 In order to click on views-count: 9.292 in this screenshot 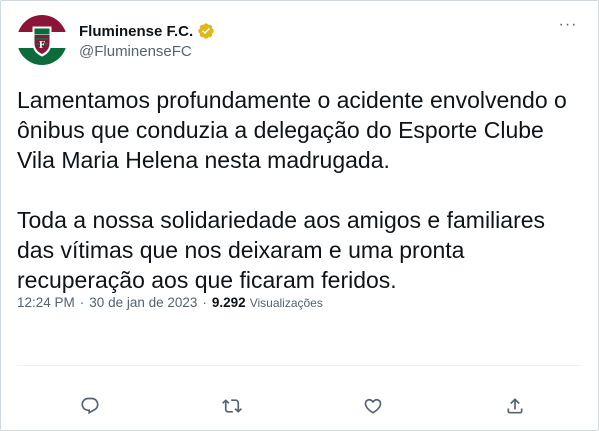, I will do `click(228, 302)`.